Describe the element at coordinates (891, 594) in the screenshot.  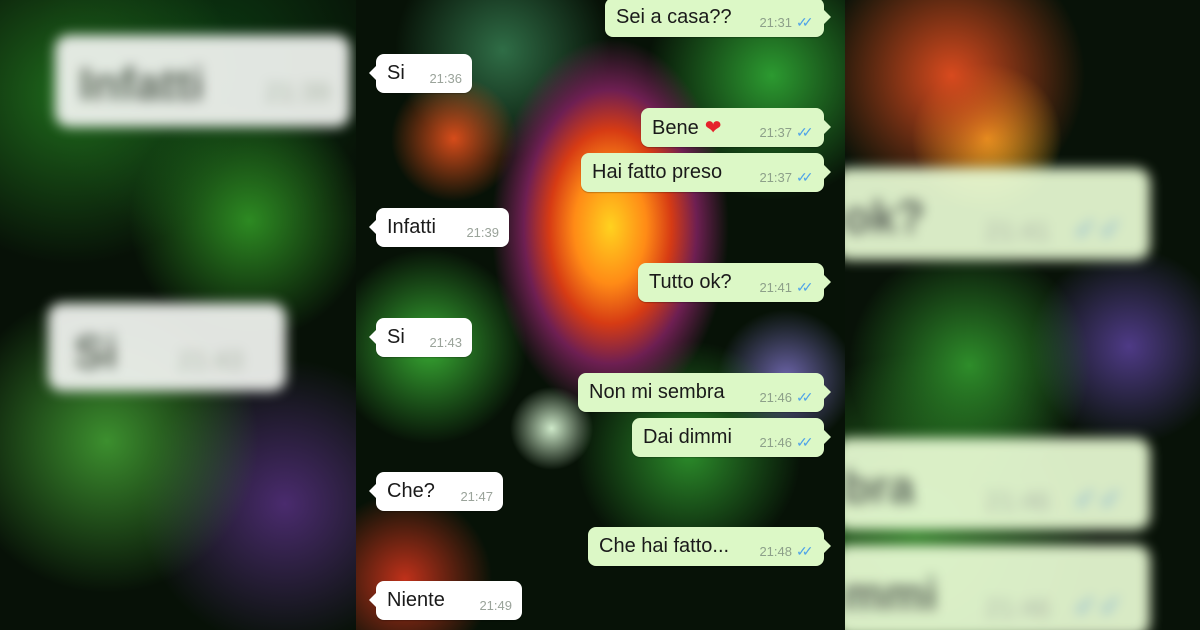
I see `zoomed-message-text: mmi` at that location.